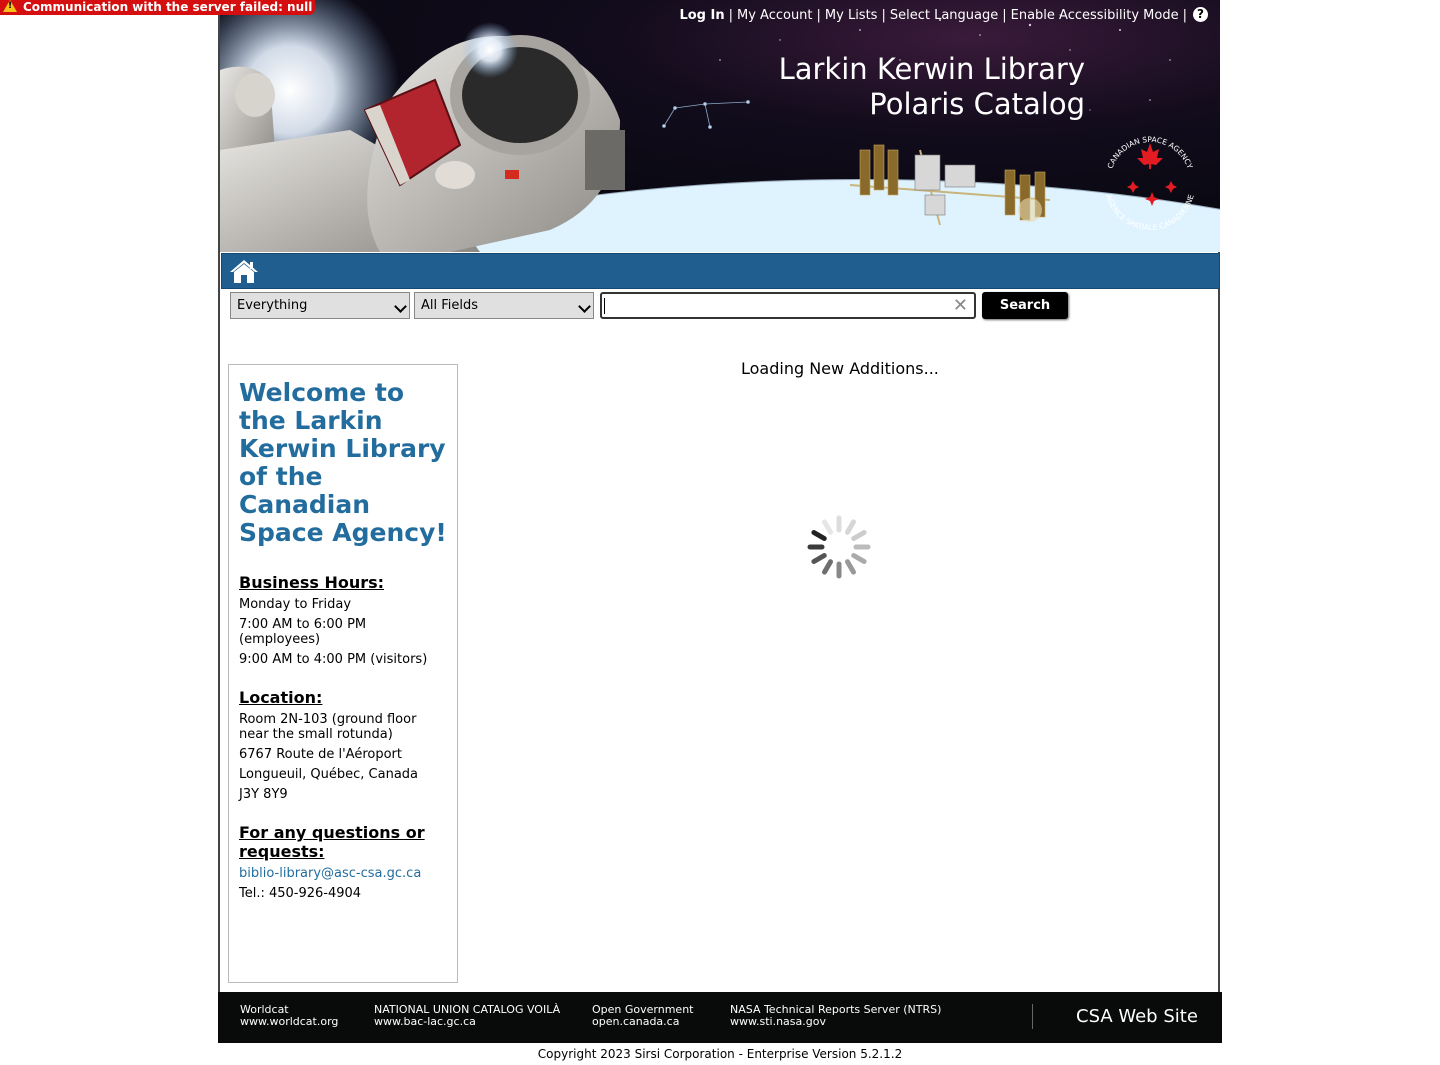  I want to click on catalog-title-line1: Larkin Kerwin Library, so click(931, 69).